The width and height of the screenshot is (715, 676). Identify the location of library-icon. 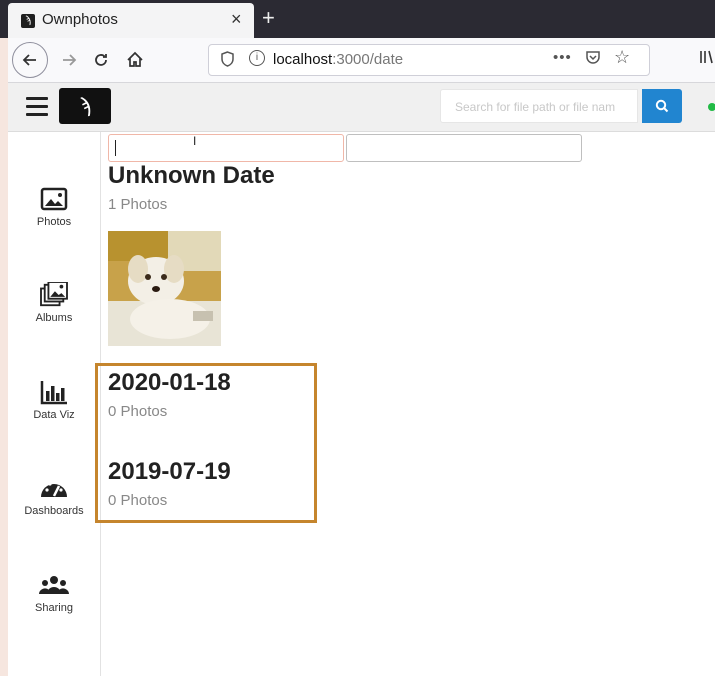
(706, 59).